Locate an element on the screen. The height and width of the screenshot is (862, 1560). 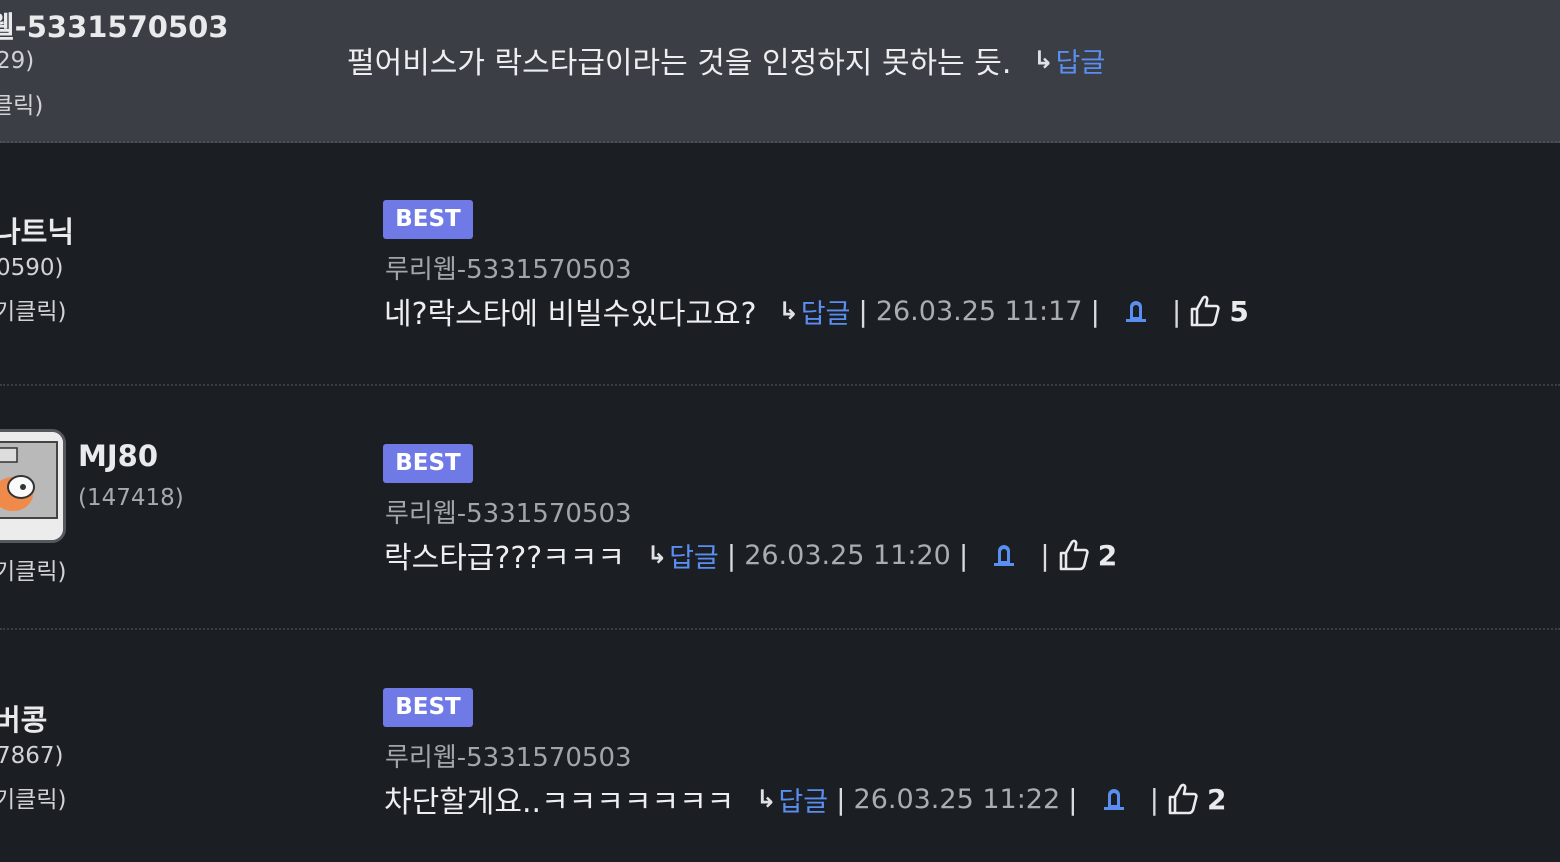
user-nickname: 웰-5331570503 is located at coordinates (114, 25).